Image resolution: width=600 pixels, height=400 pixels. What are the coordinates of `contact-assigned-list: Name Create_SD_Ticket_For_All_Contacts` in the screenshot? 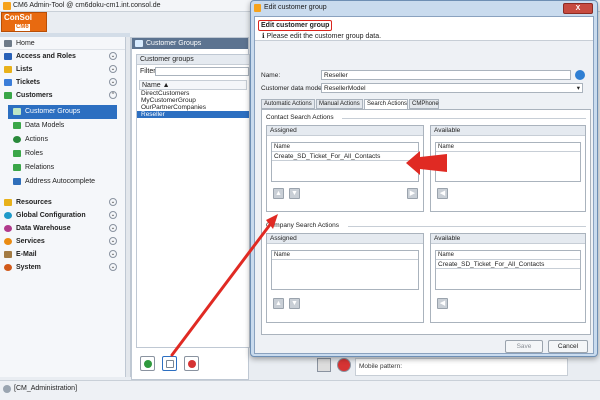 It's located at (345, 162).